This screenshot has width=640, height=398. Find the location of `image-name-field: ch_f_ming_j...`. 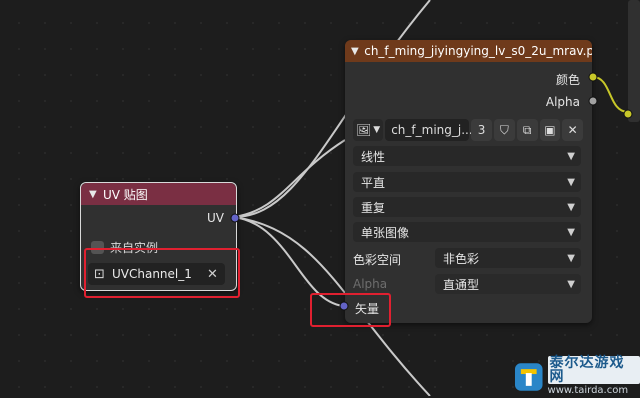

image-name-field: ch_f_ming_j... is located at coordinates (429, 130).